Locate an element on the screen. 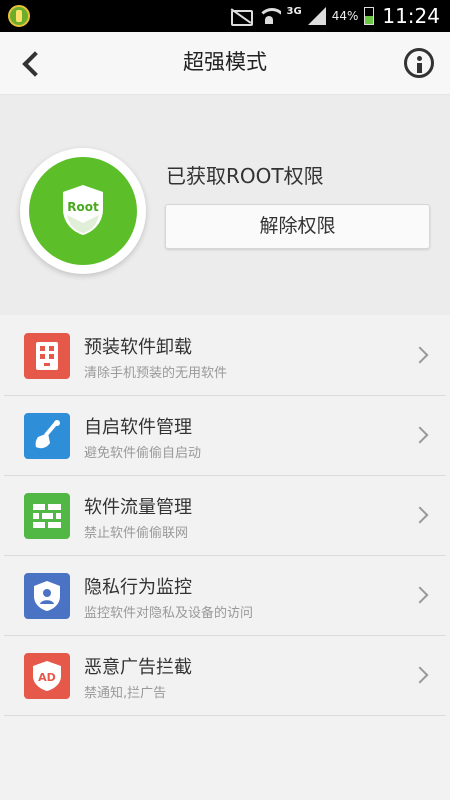  page-title: 超强模式 is located at coordinates (225, 62).